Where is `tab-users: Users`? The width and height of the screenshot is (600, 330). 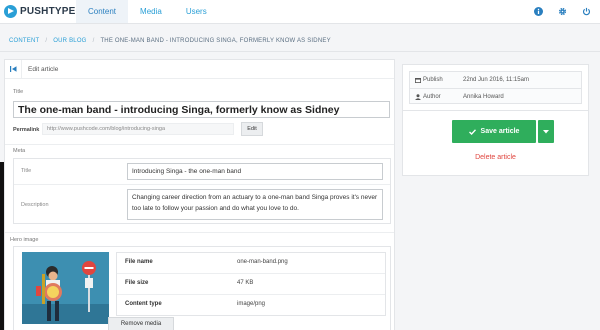 tab-users: Users is located at coordinates (196, 11).